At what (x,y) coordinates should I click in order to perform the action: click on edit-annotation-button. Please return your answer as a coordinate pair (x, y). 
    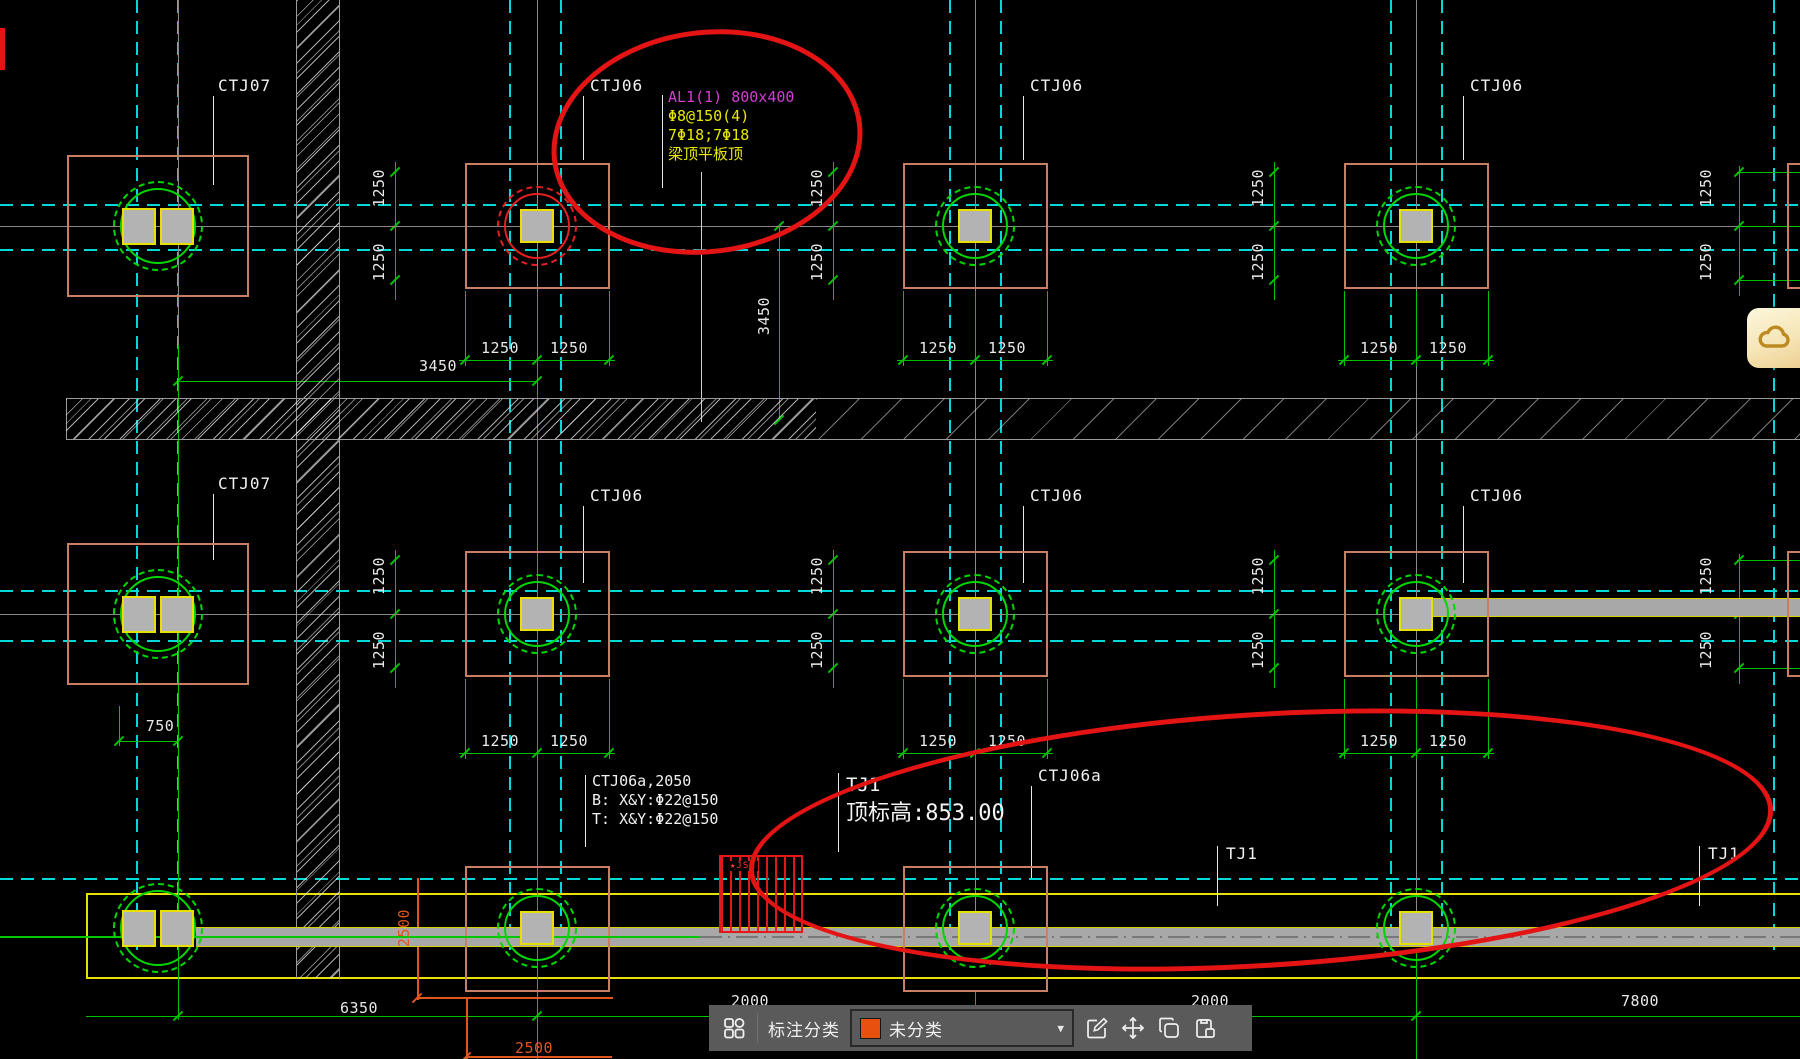
    Looking at the image, I should click on (1097, 1028).